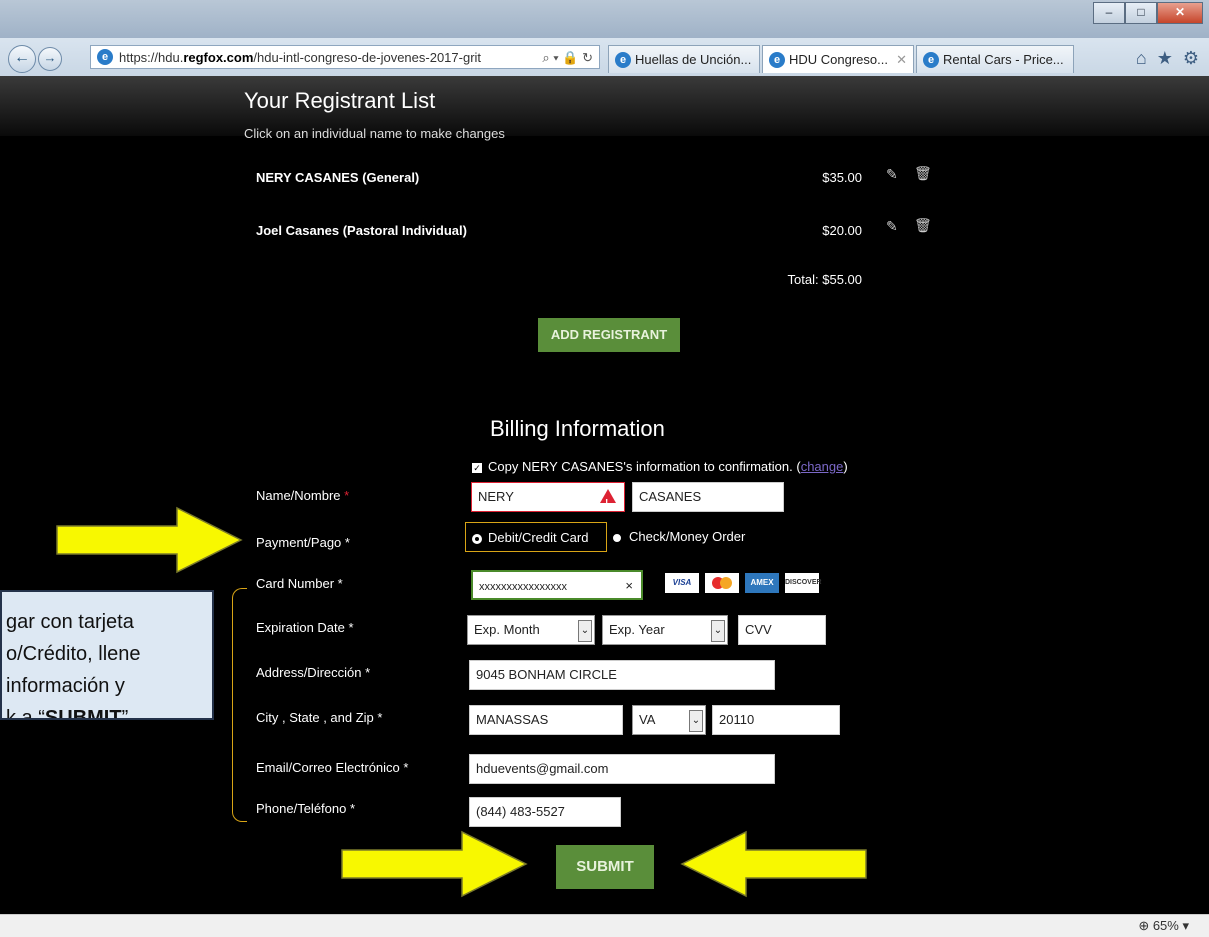 The image size is (1209, 937). What do you see at coordinates (617, 537) in the screenshot?
I see `radio-unselected-icon` at bounding box center [617, 537].